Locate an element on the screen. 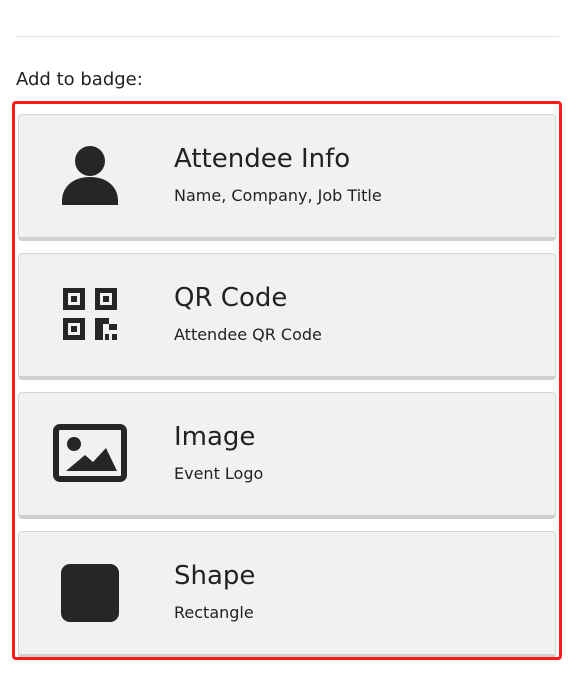  section-divider is located at coordinates (287, 36).